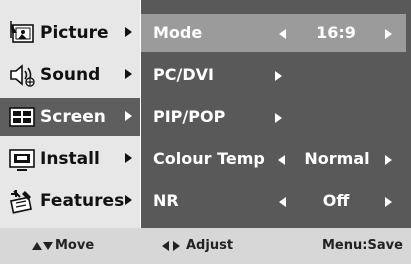 This screenshot has width=411, height=264. Describe the element at coordinates (37, 245) in the screenshot. I see `arrow-up-icon` at that location.